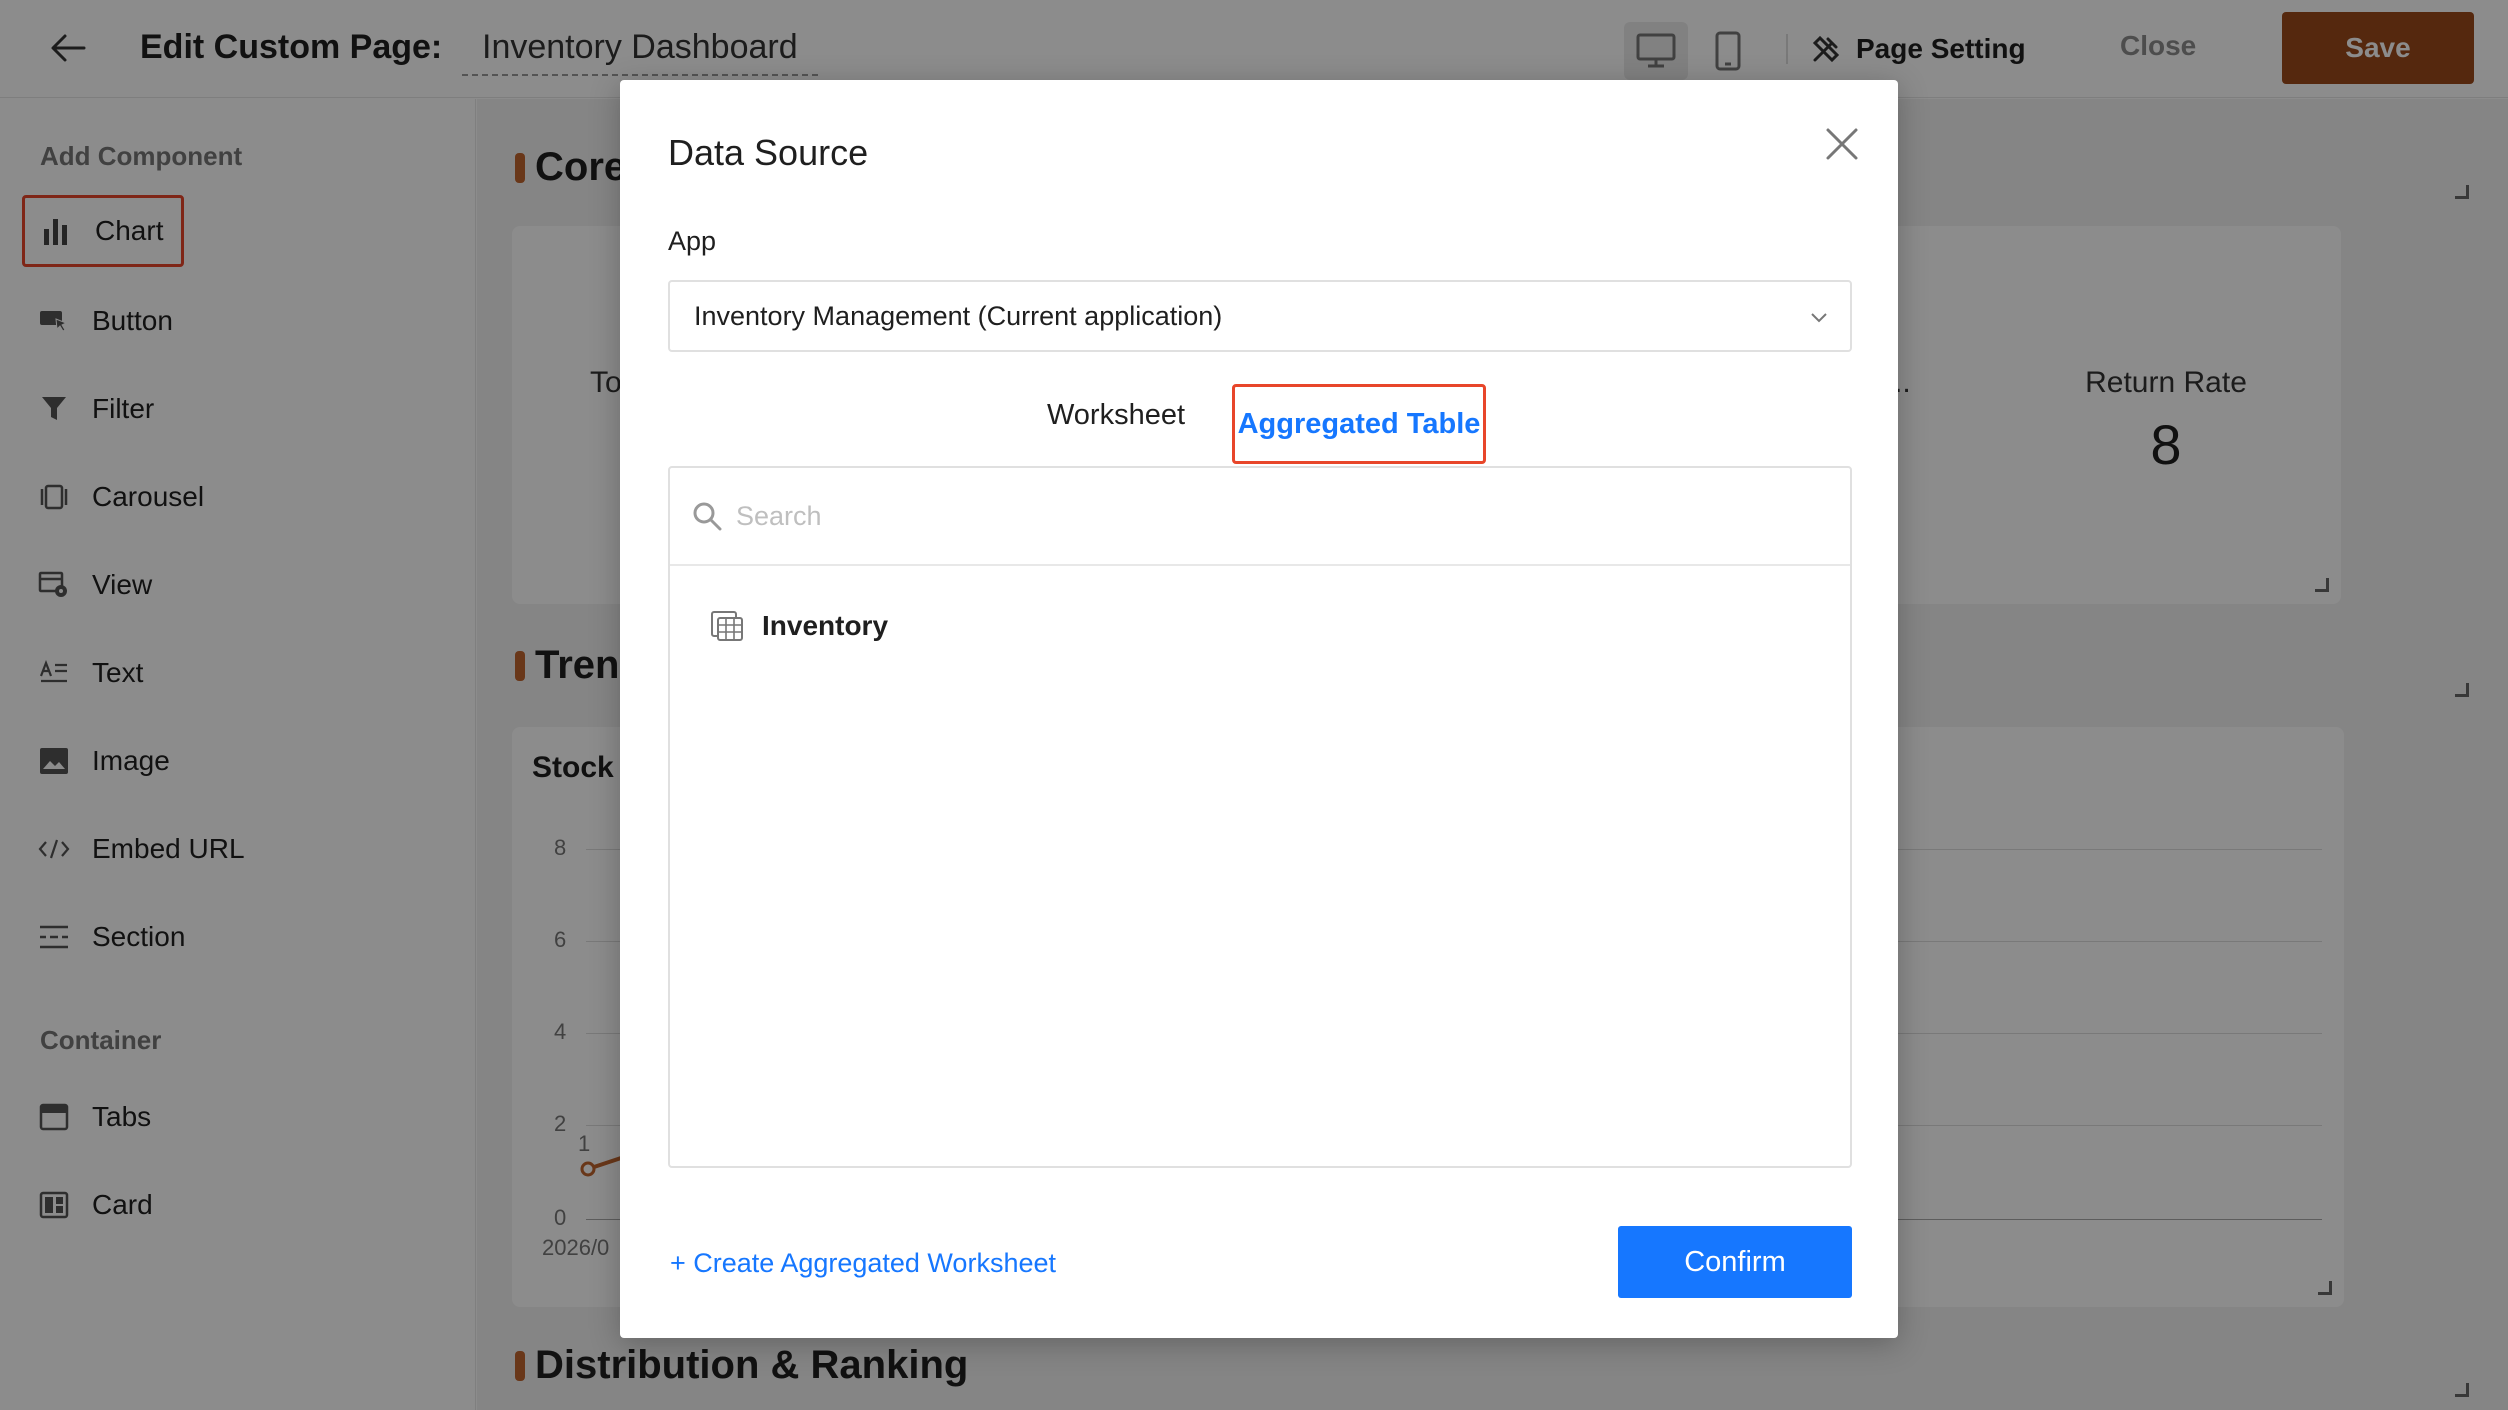  I want to click on search-input, so click(1186, 516).